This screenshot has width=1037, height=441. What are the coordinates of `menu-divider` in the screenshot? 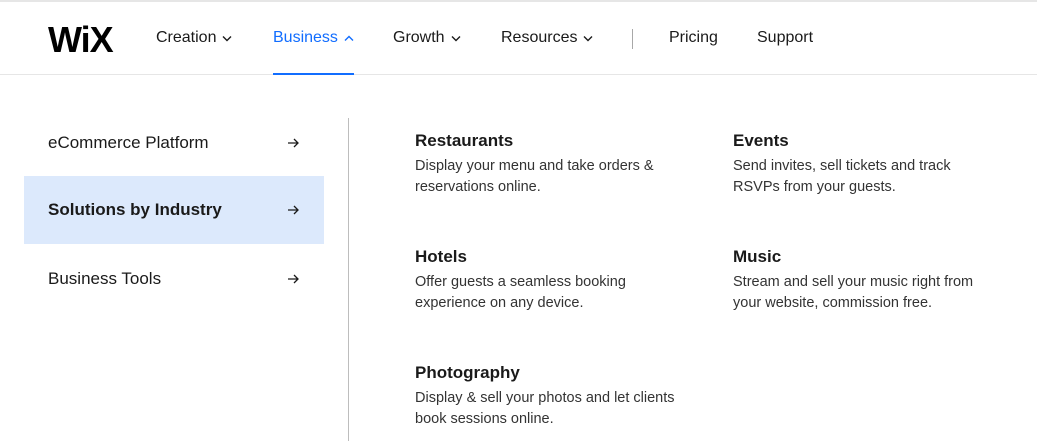 It's located at (348, 279).